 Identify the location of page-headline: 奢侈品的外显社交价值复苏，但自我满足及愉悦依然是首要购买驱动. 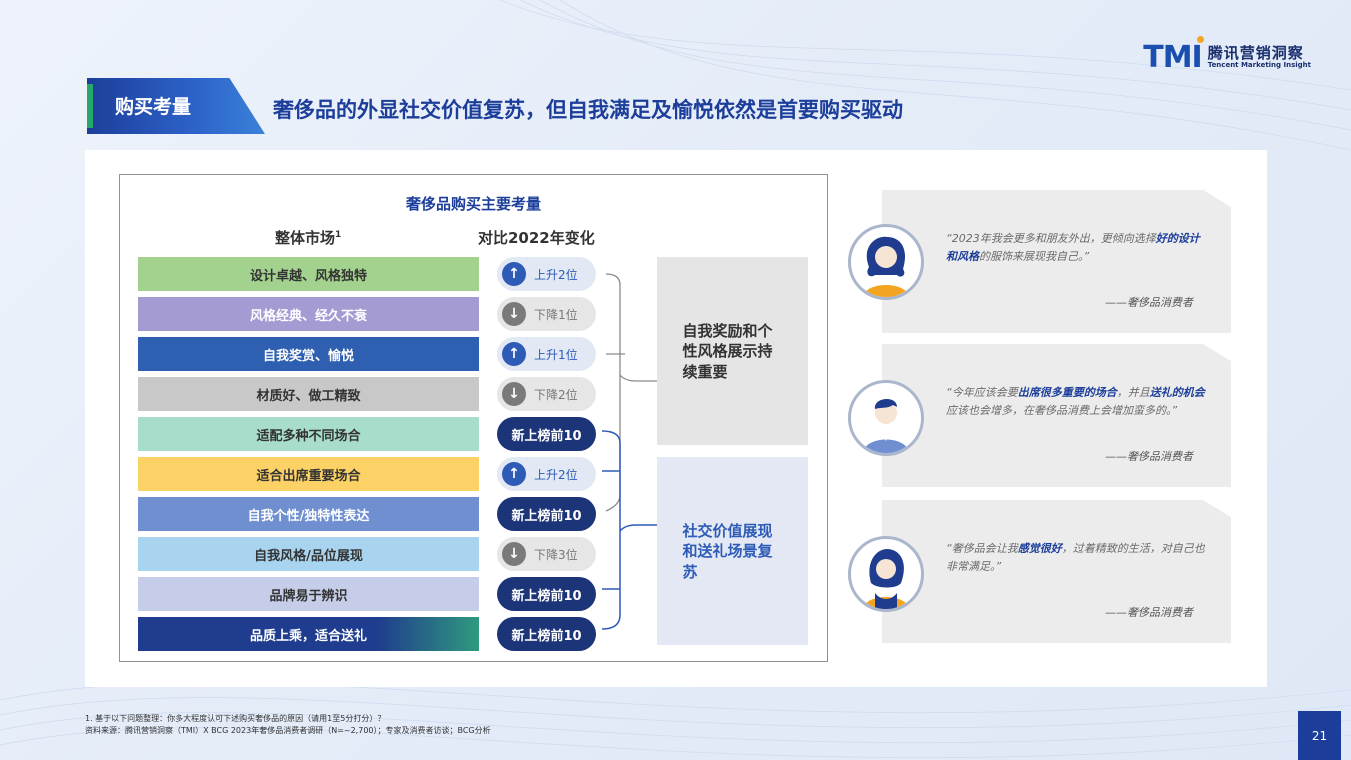
(588, 110).